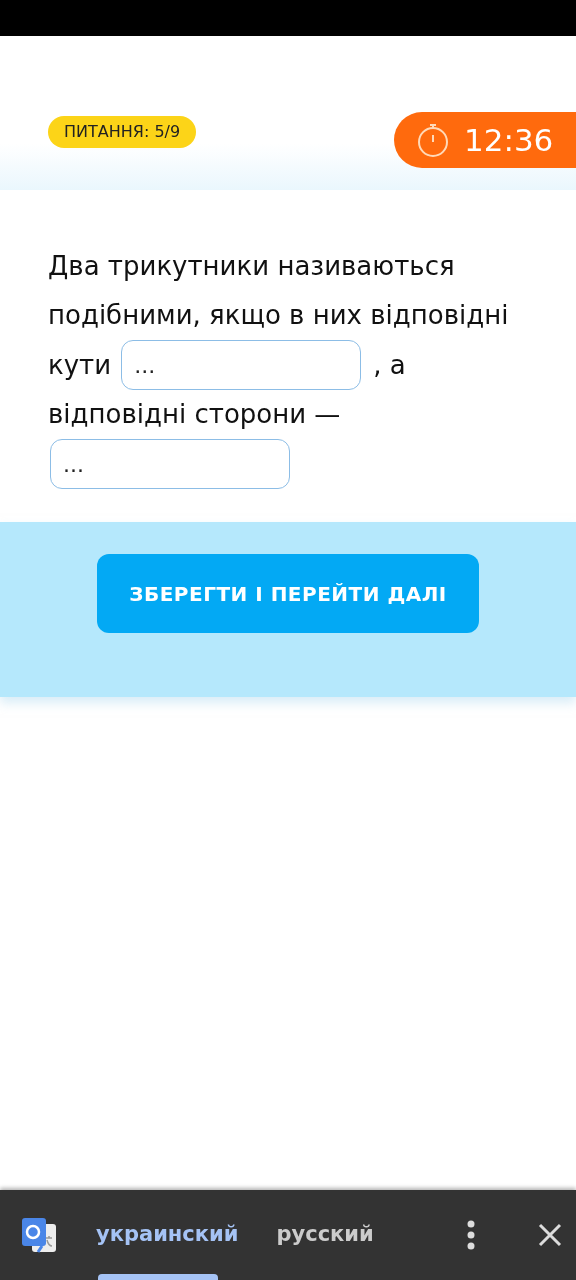  Describe the element at coordinates (278, 315) in the screenshot. I see `question-text: подібними, якщо в них відповідні` at that location.